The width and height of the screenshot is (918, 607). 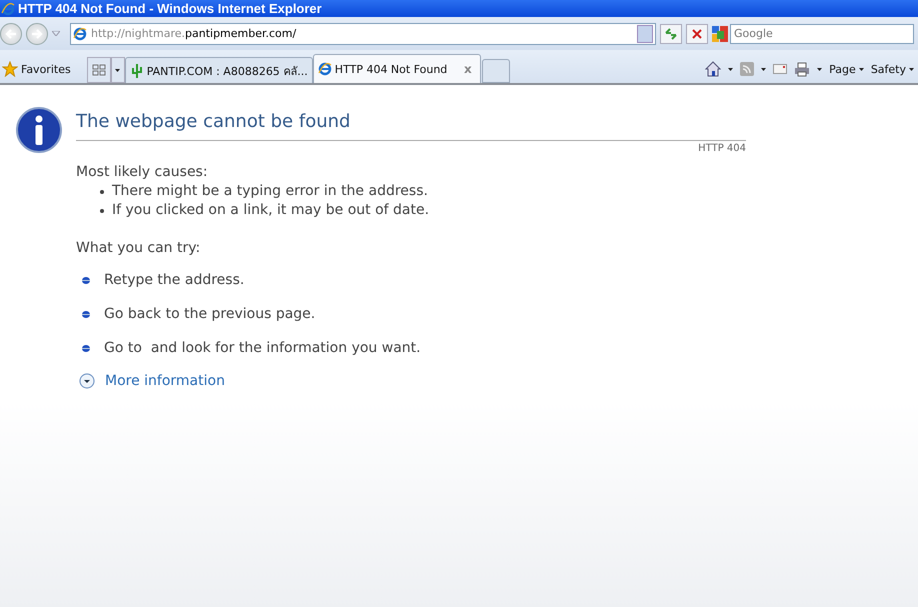 I want to click on try-heading: What you can try:, so click(x=139, y=248).